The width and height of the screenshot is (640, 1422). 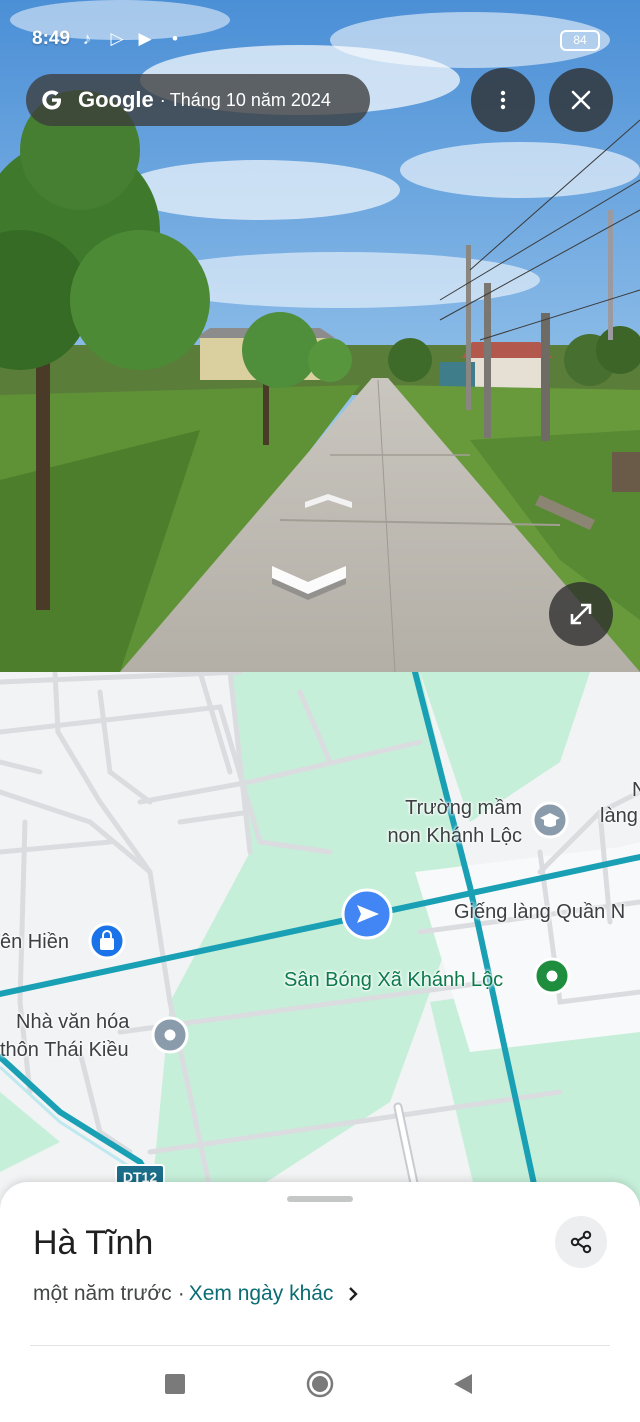 I want to click on status-bar: 8:49 ♪ ▷ ▶ • 84, so click(x=320, y=36).